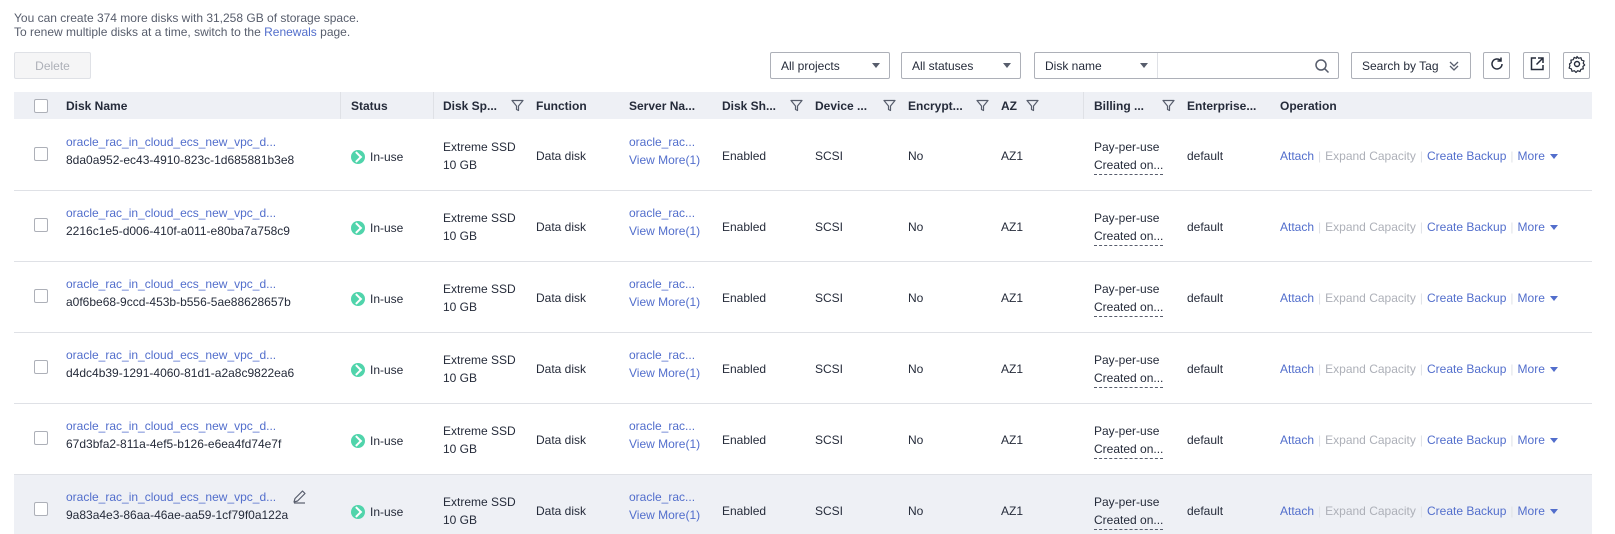 Image resolution: width=1615 pixels, height=534 pixels. What do you see at coordinates (387, 370) in the screenshot?
I see `status-text: In-use` at bounding box center [387, 370].